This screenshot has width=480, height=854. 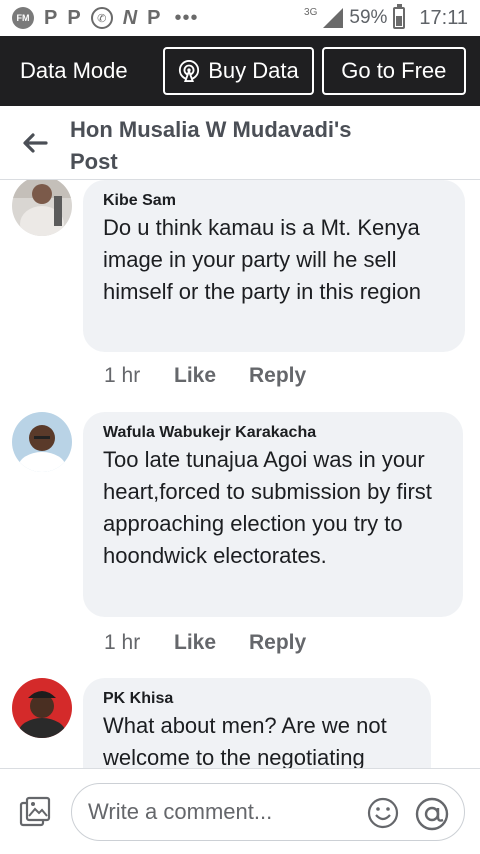 I want to click on buy-data-label: Buy Data, so click(x=253, y=70).